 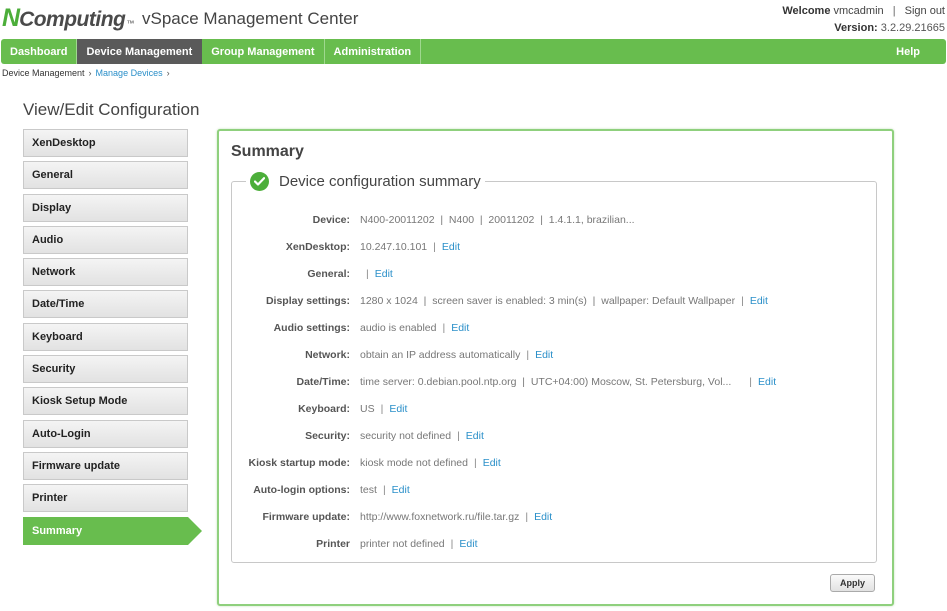 What do you see at coordinates (394, 246) in the screenshot?
I see `summary-value-text: 10.247.10.101` at bounding box center [394, 246].